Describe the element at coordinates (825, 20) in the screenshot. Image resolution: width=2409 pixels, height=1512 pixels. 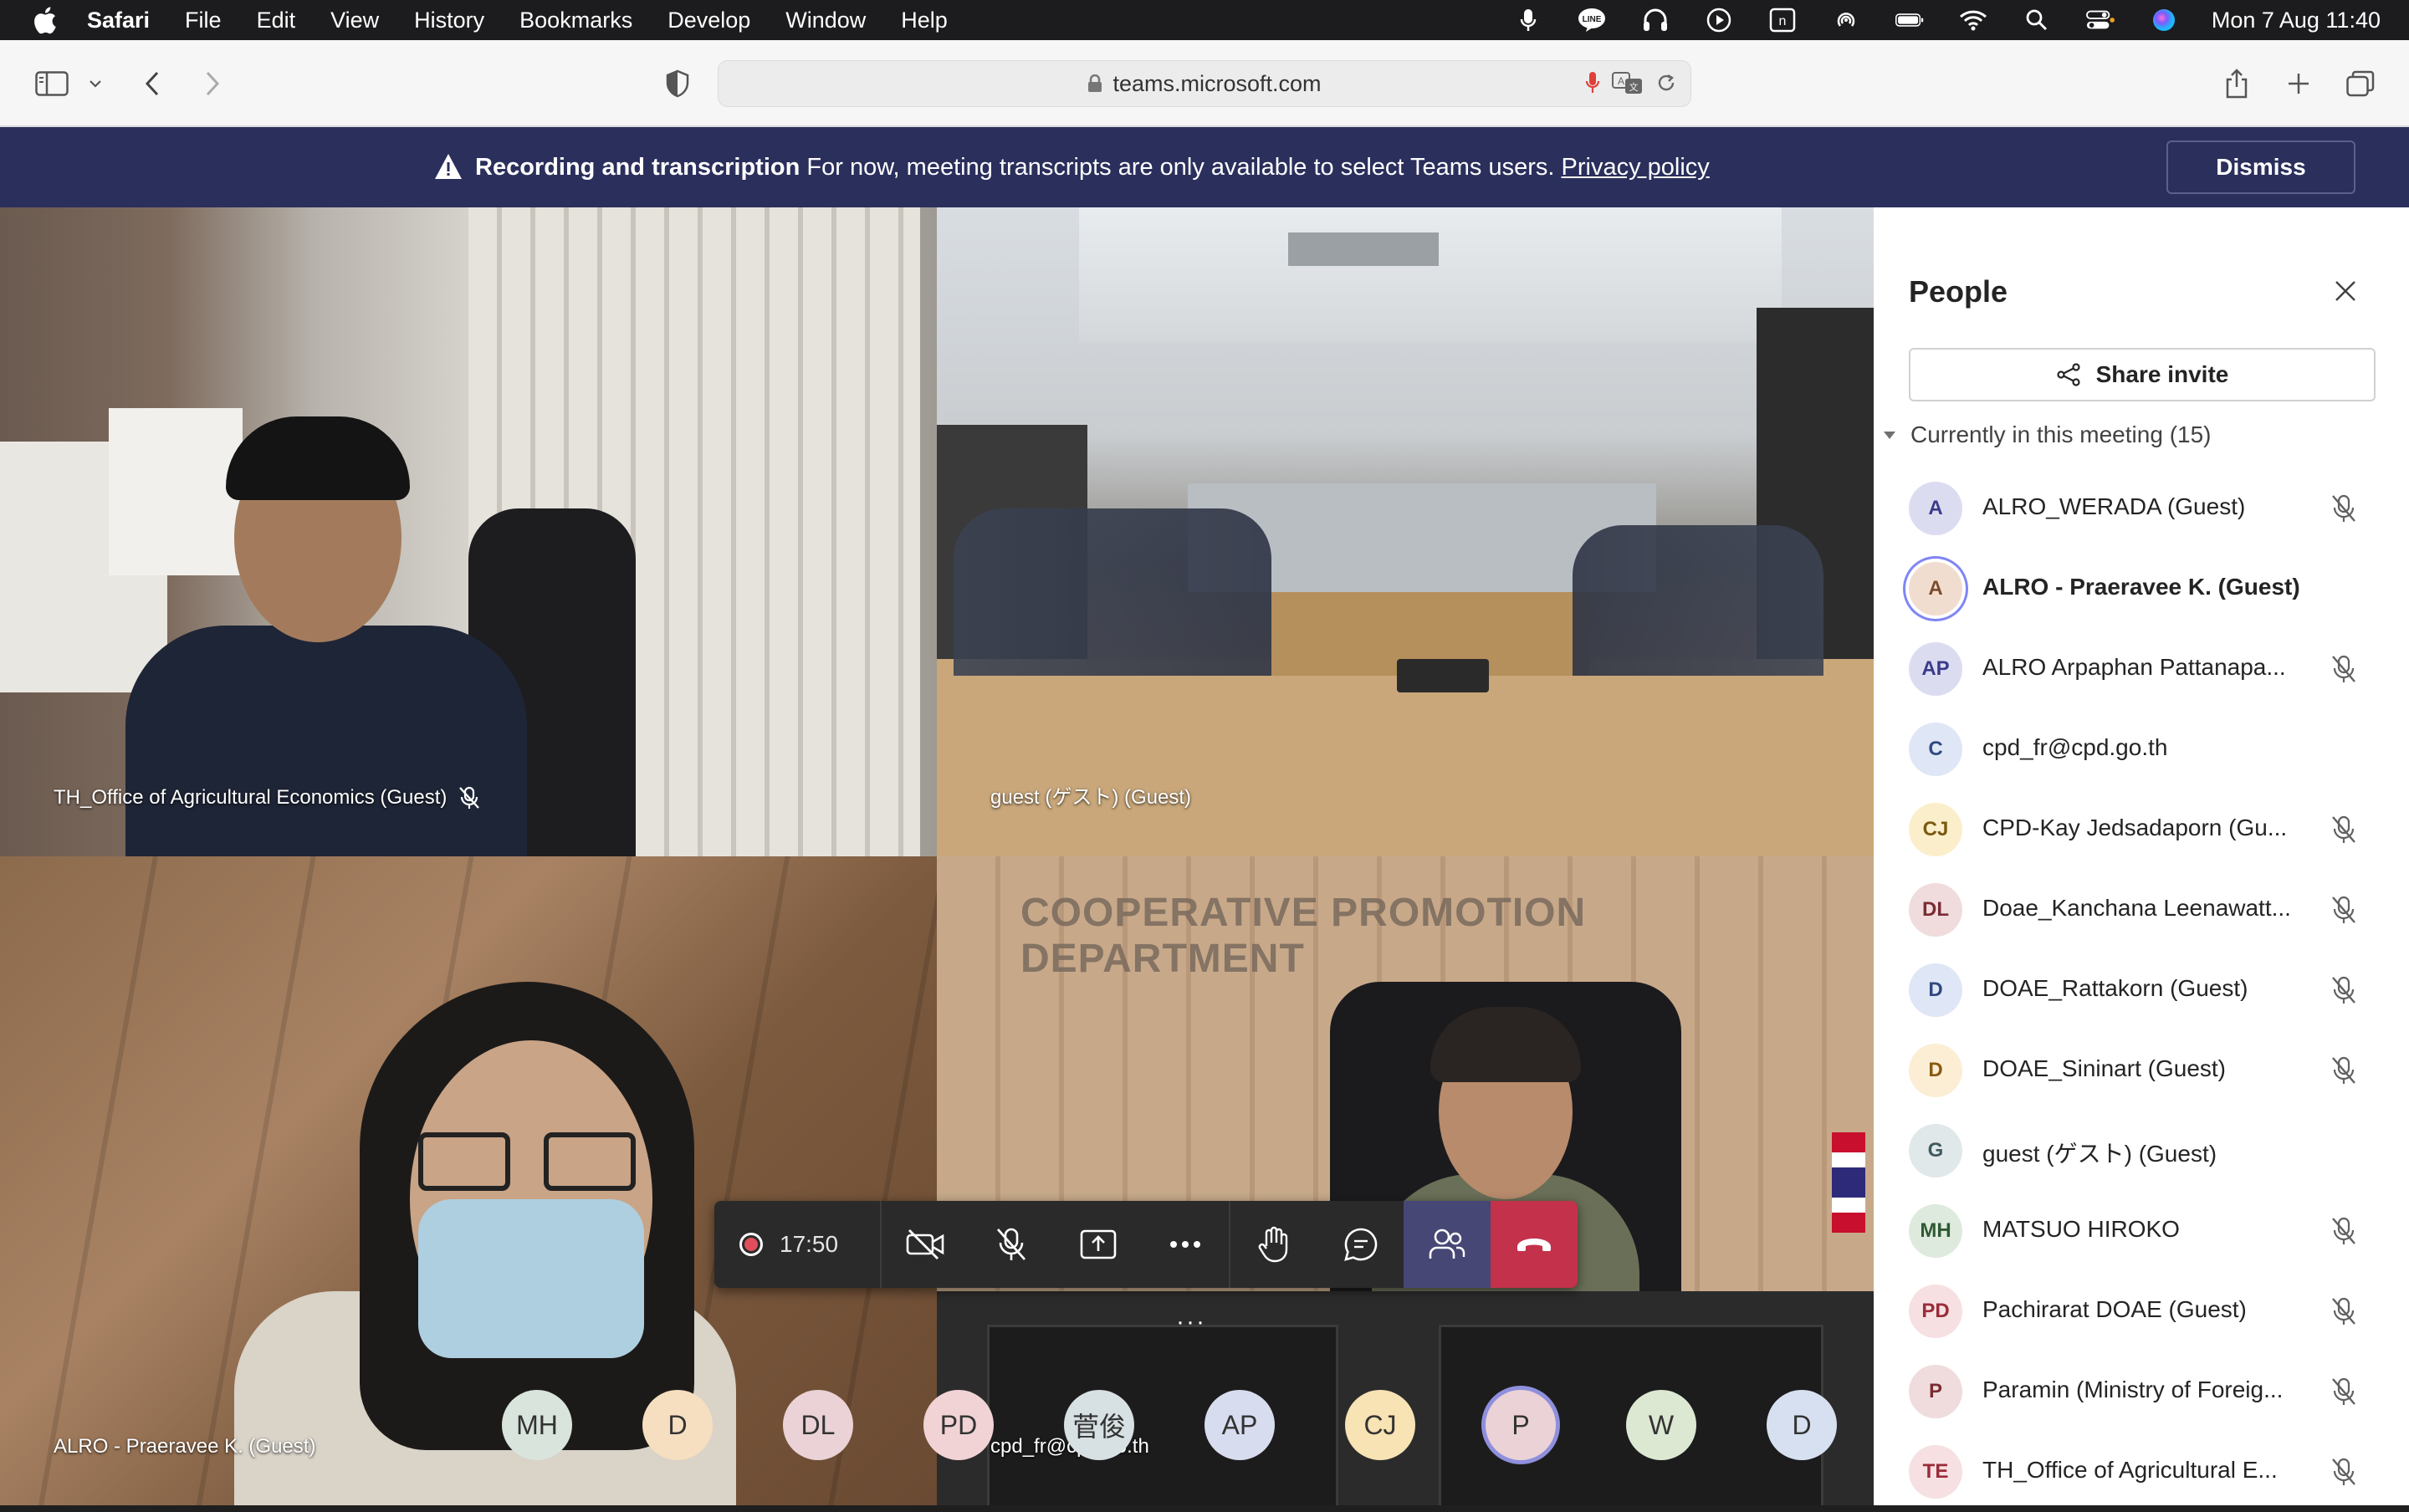
I see `menu-window: Window` at that location.